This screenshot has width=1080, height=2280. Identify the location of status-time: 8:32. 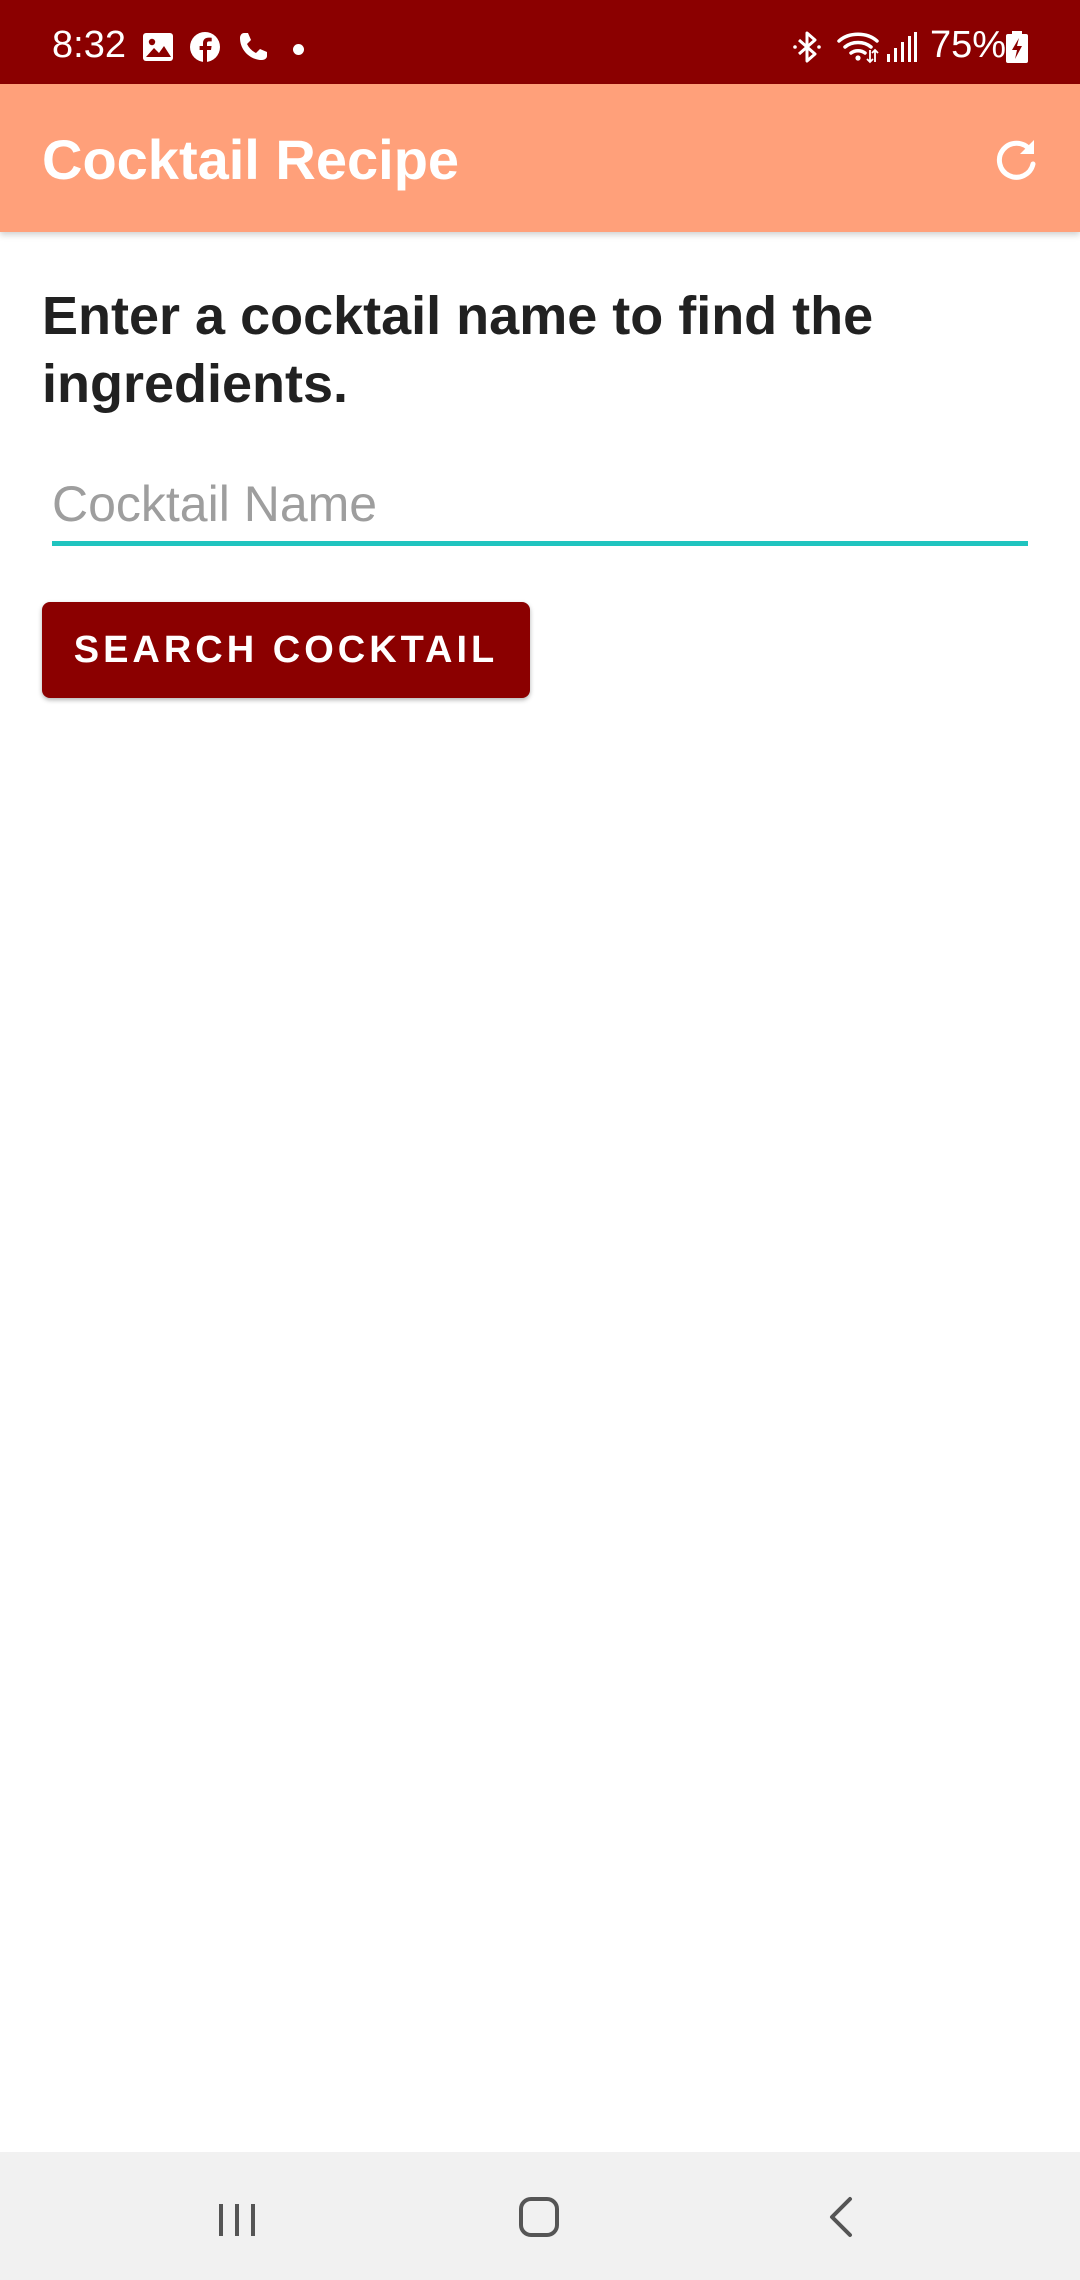
(89, 45).